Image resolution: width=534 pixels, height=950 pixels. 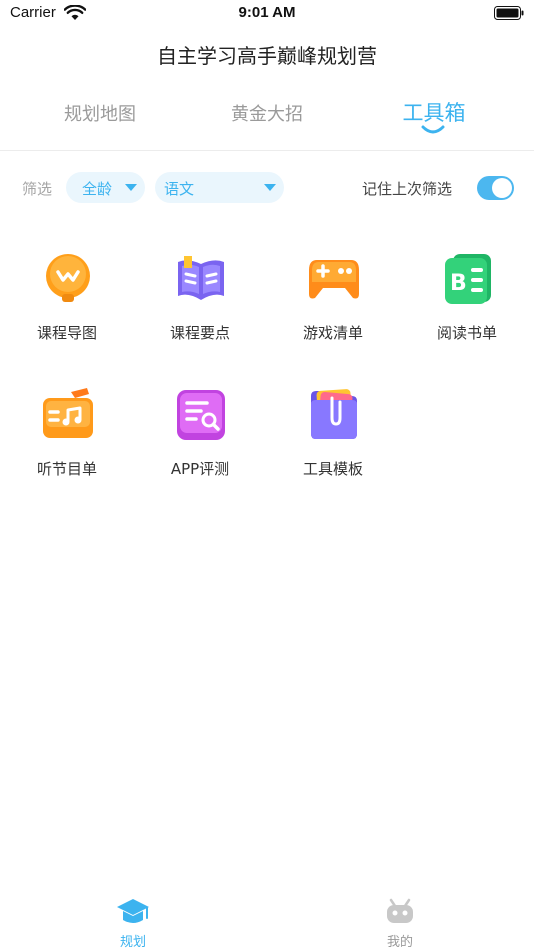 What do you see at coordinates (67, 307) in the screenshot?
I see `tool-course-mindmap: 课程导图` at bounding box center [67, 307].